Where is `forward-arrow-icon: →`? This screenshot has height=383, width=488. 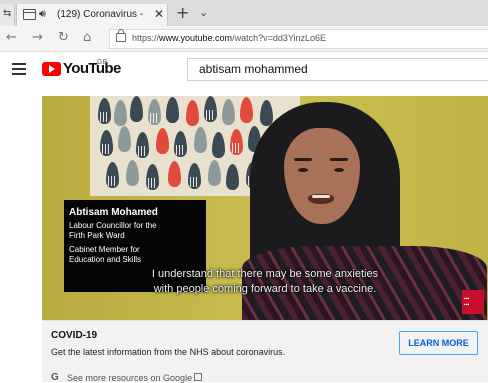
forward-arrow-icon: → is located at coordinates (37, 37).